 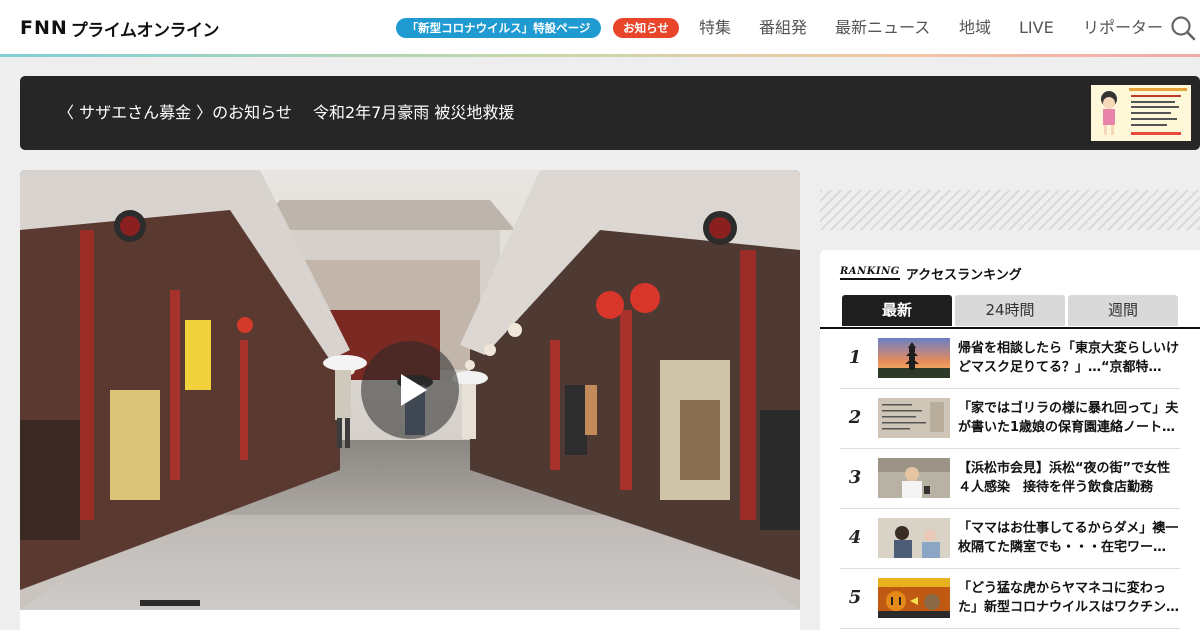 What do you see at coordinates (914, 358) in the screenshot?
I see `kyoto-pagoda-thumbnail` at bounding box center [914, 358].